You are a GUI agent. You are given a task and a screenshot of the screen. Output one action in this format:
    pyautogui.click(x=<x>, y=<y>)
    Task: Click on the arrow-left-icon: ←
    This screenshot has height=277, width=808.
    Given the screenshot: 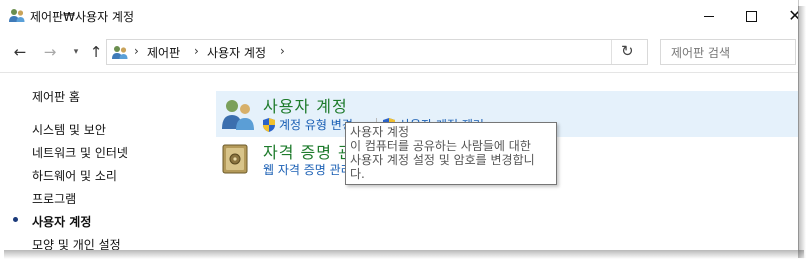 What is the action you would take?
    pyautogui.click(x=20, y=52)
    